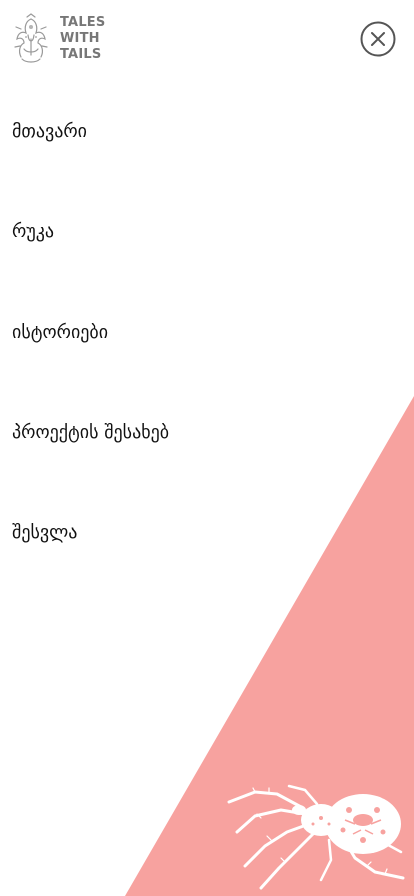 The height and width of the screenshot is (896, 414). Describe the element at coordinates (90, 433) in the screenshot. I see `menu-item-about-project: პროექტის შესახებ` at that location.